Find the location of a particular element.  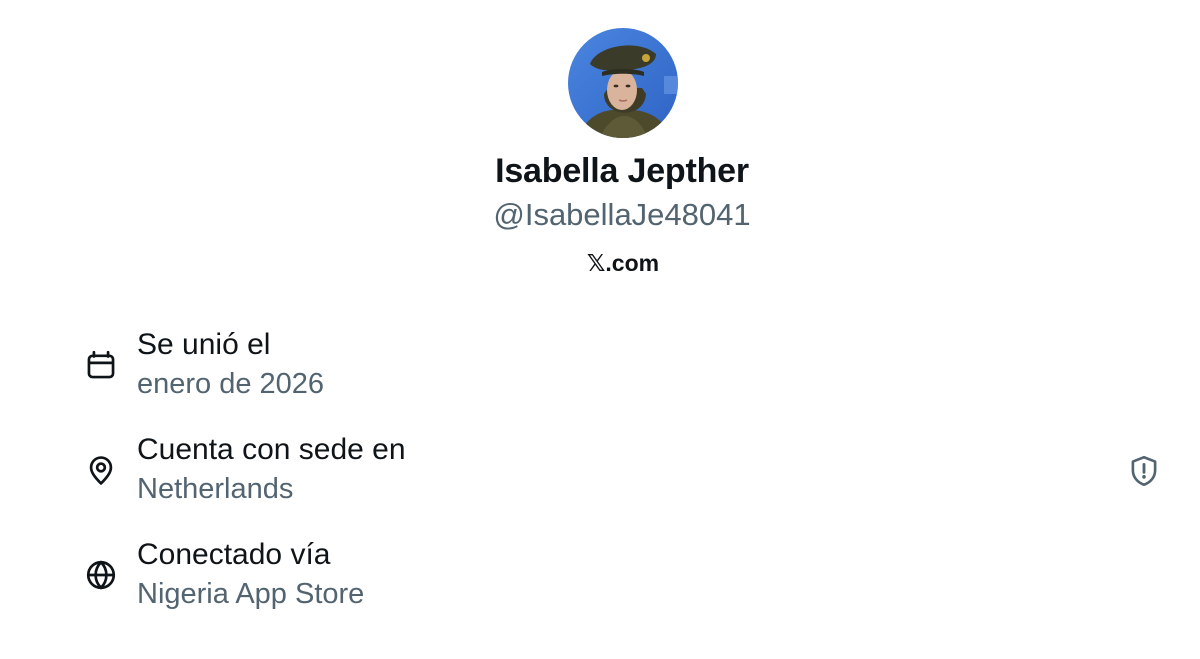

detail-value: Nigeria App Store is located at coordinates (251, 594).